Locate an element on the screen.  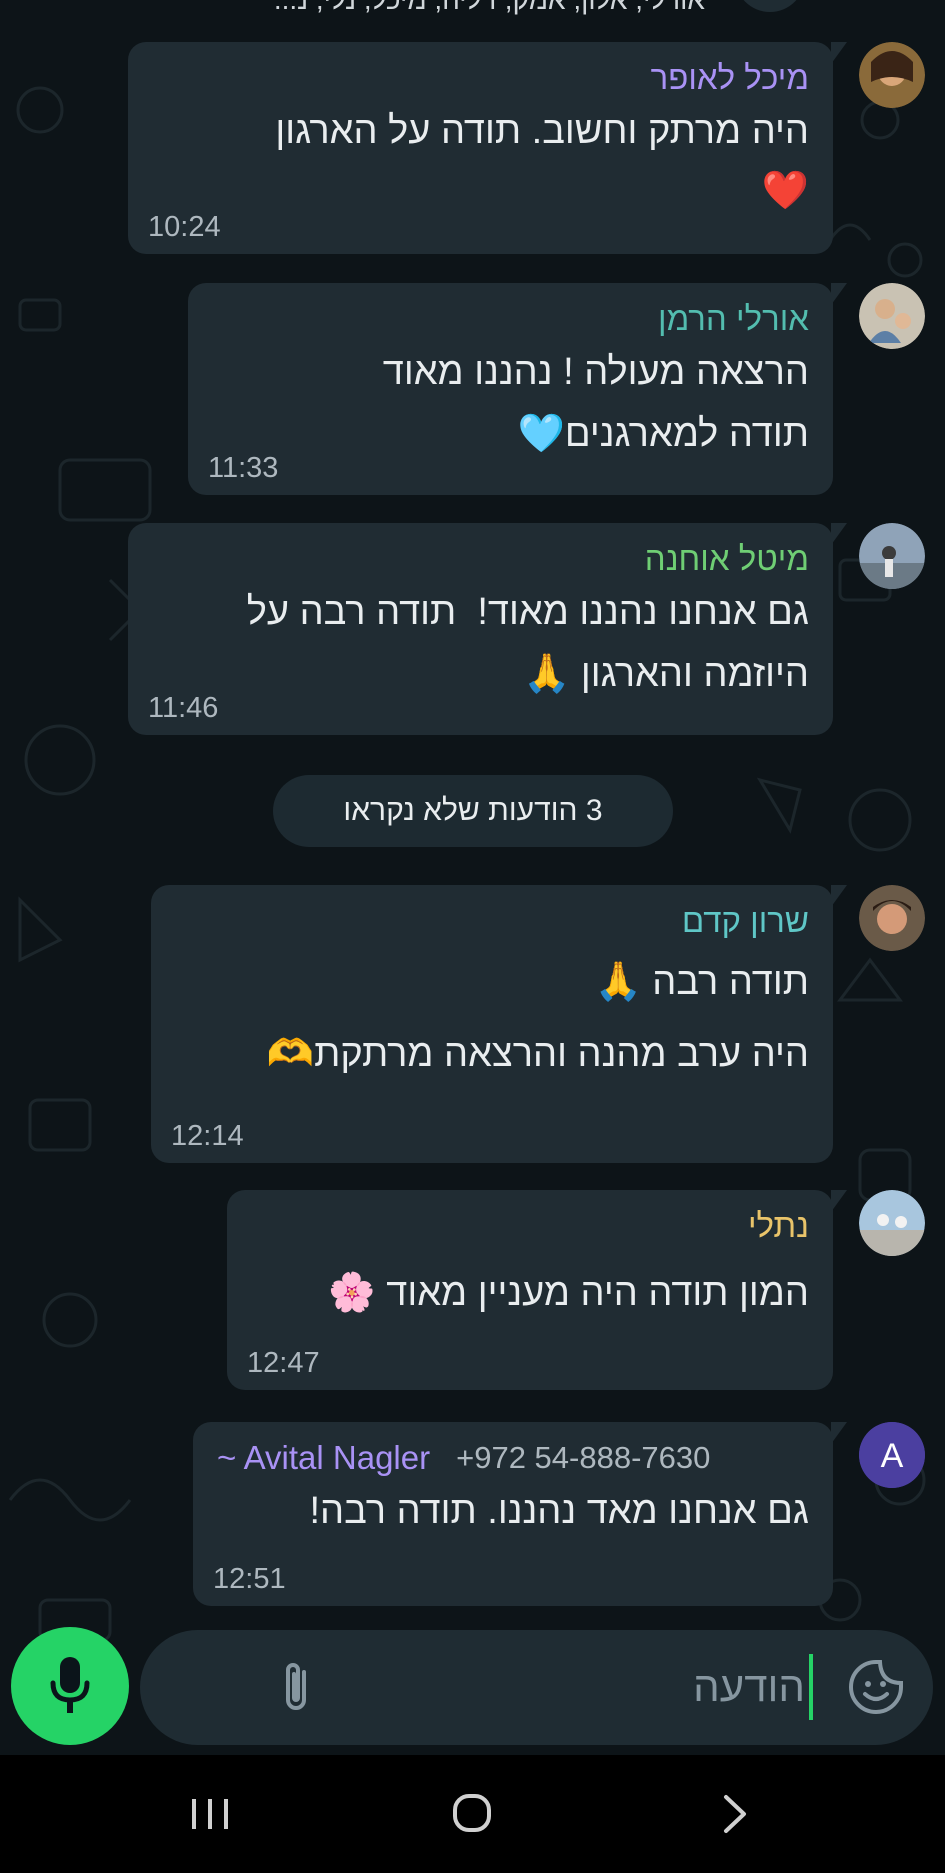
sender-name: שרון קדם is located at coordinates (492, 921).